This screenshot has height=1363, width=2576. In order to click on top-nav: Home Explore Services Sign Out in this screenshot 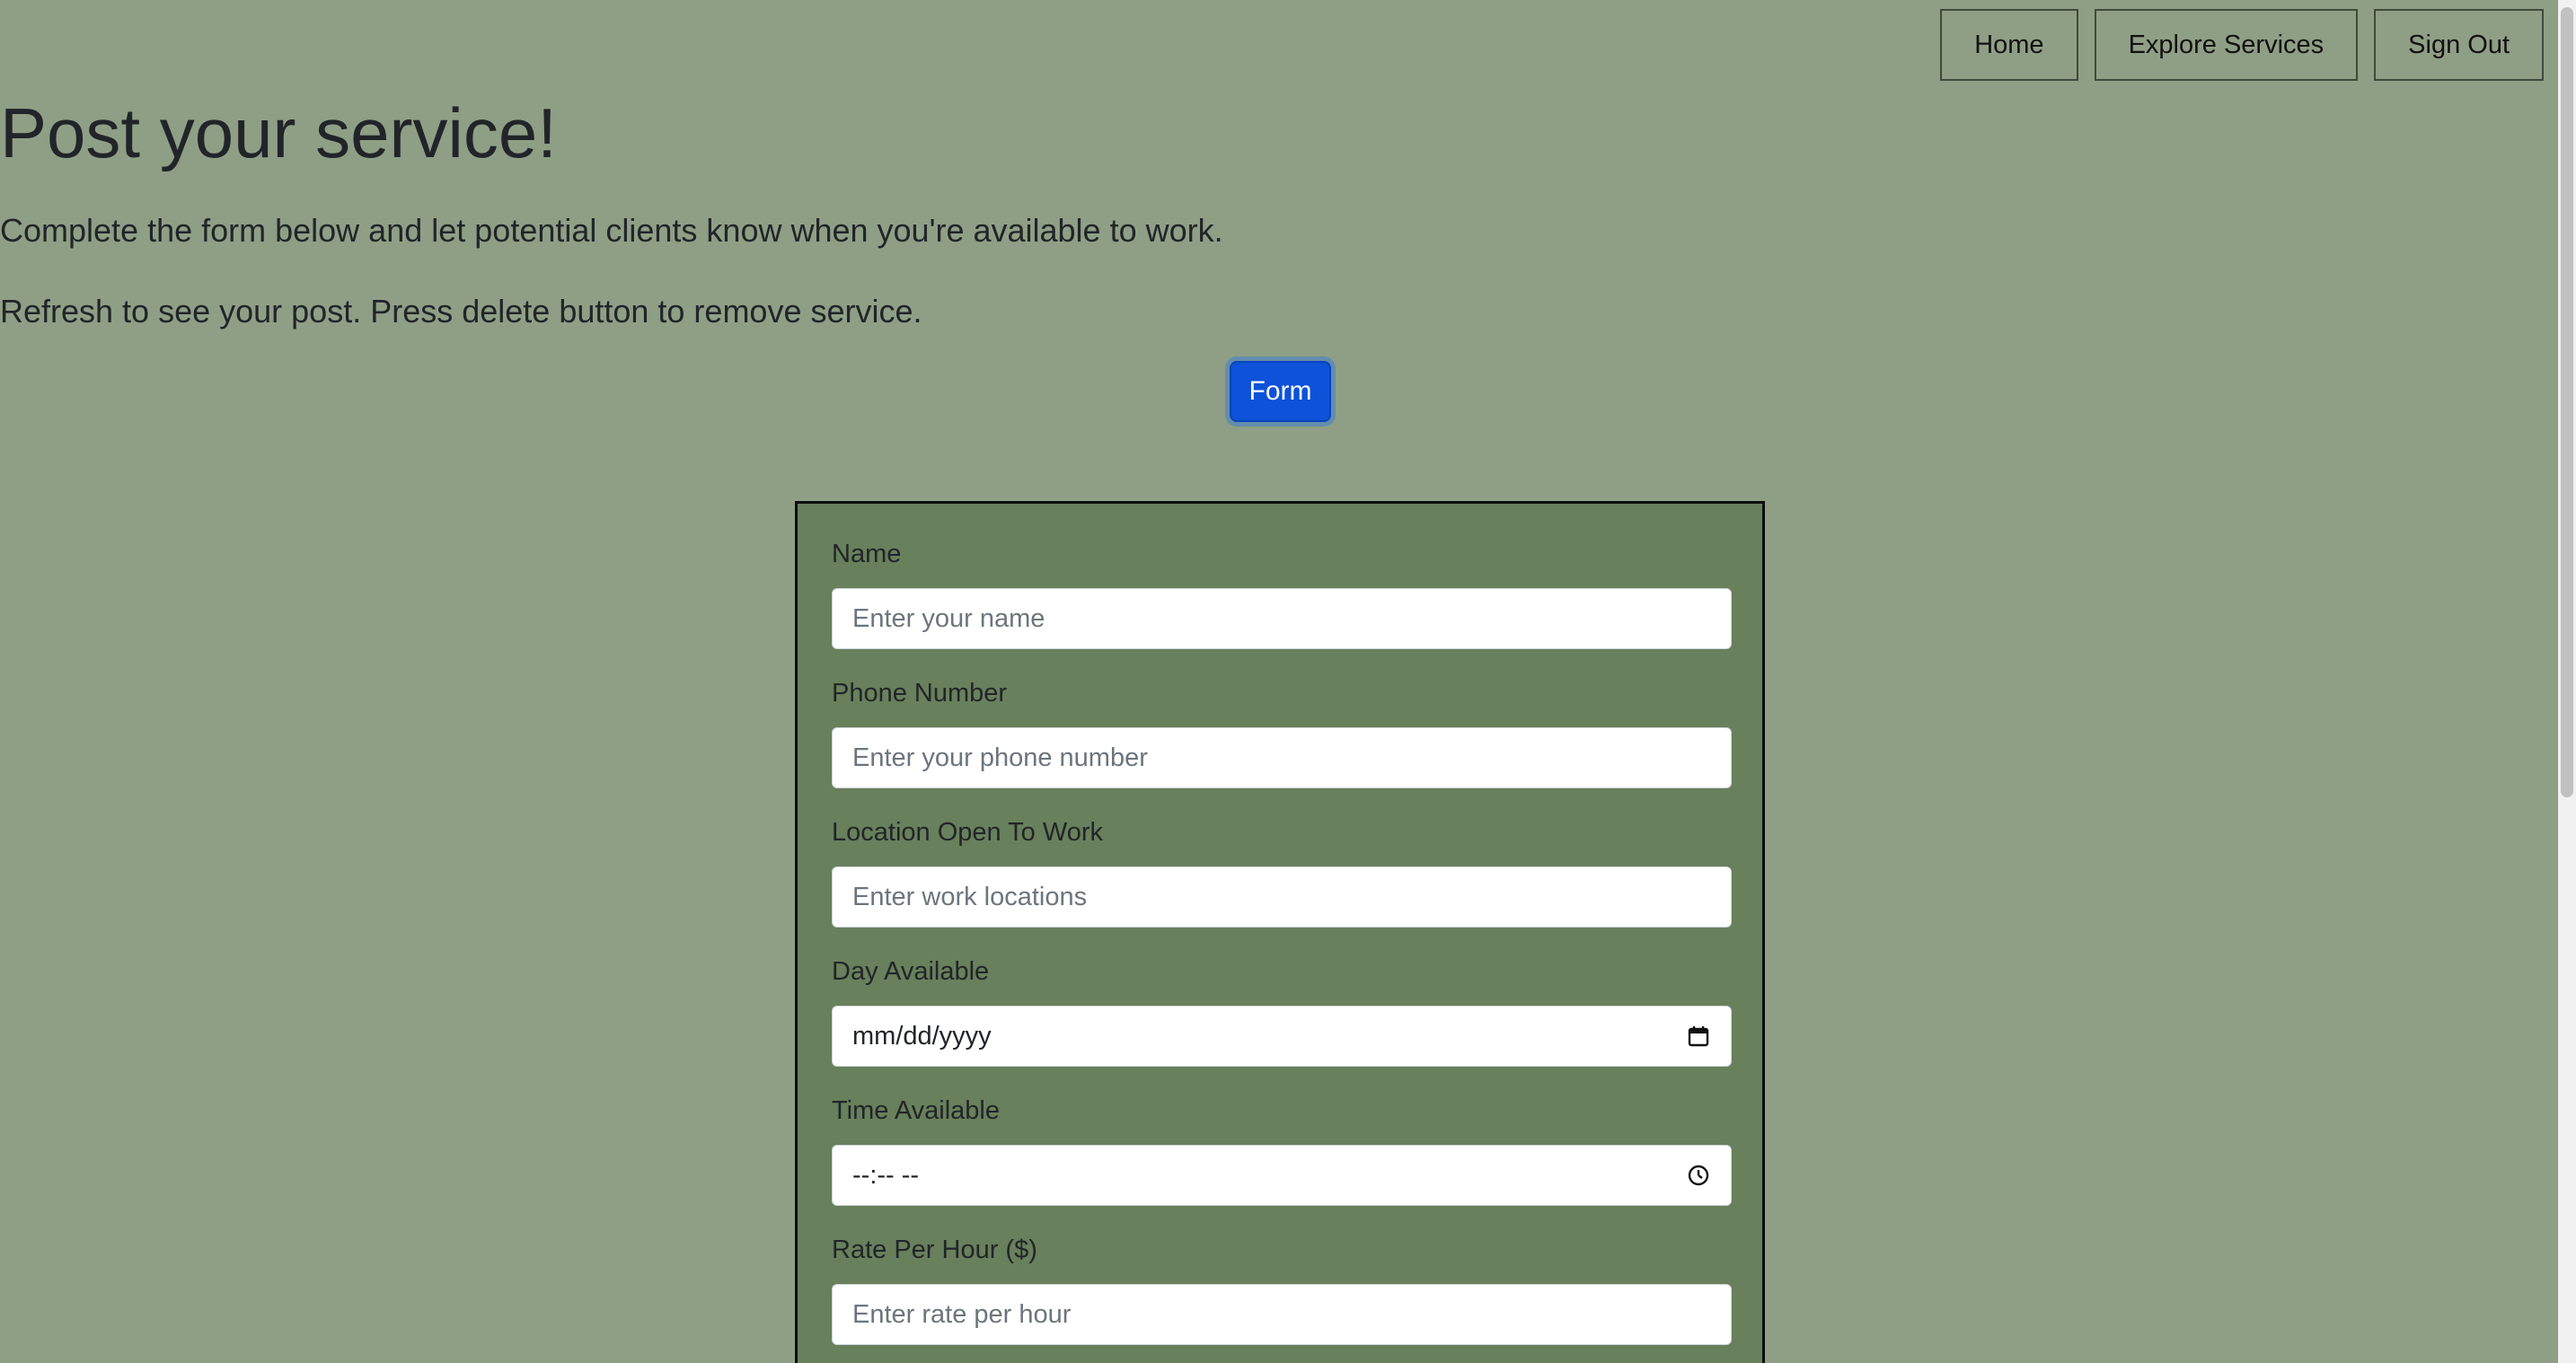, I will do `click(2242, 45)`.